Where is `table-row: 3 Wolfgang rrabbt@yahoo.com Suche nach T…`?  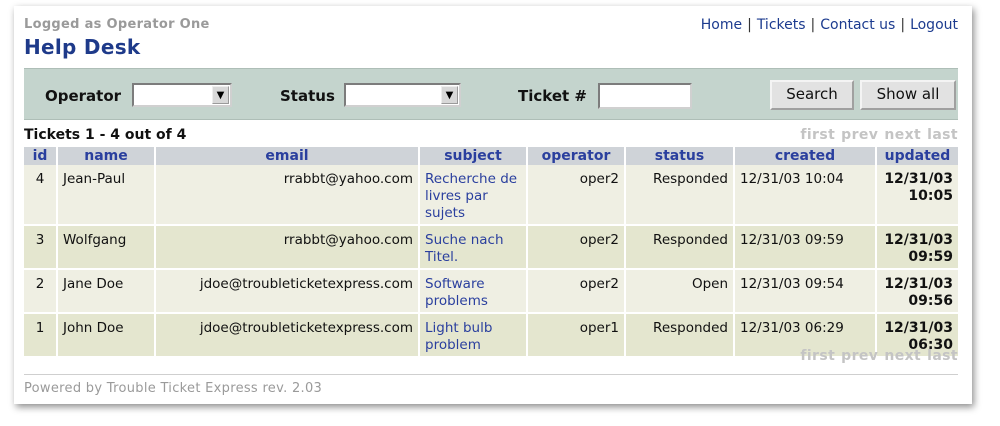 table-row: 3 Wolfgang rrabbt@yahoo.com Suche nach T… is located at coordinates (491, 247).